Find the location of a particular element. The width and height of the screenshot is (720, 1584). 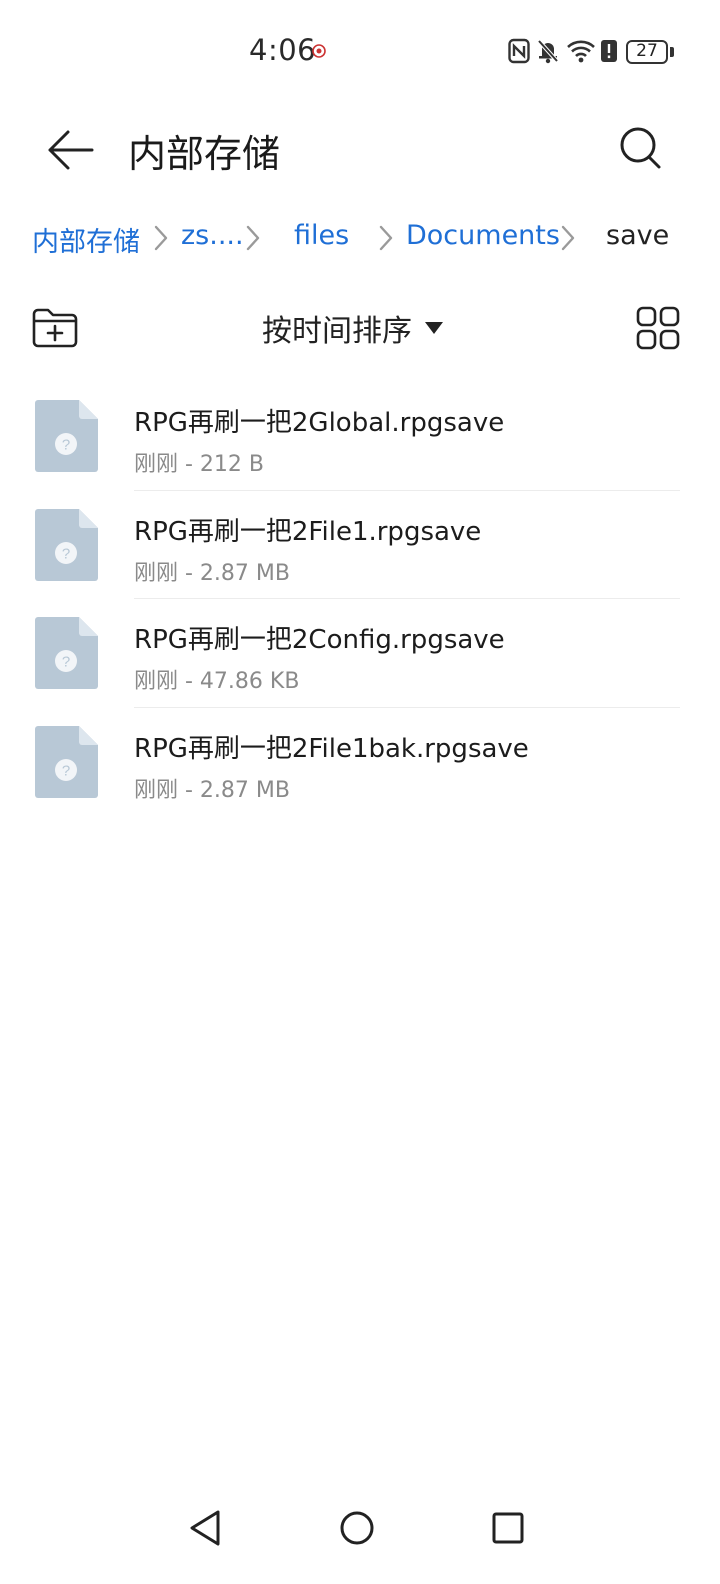

file-name: RPG再刷一把2File1bak.rpgsave is located at coordinates (331, 748).